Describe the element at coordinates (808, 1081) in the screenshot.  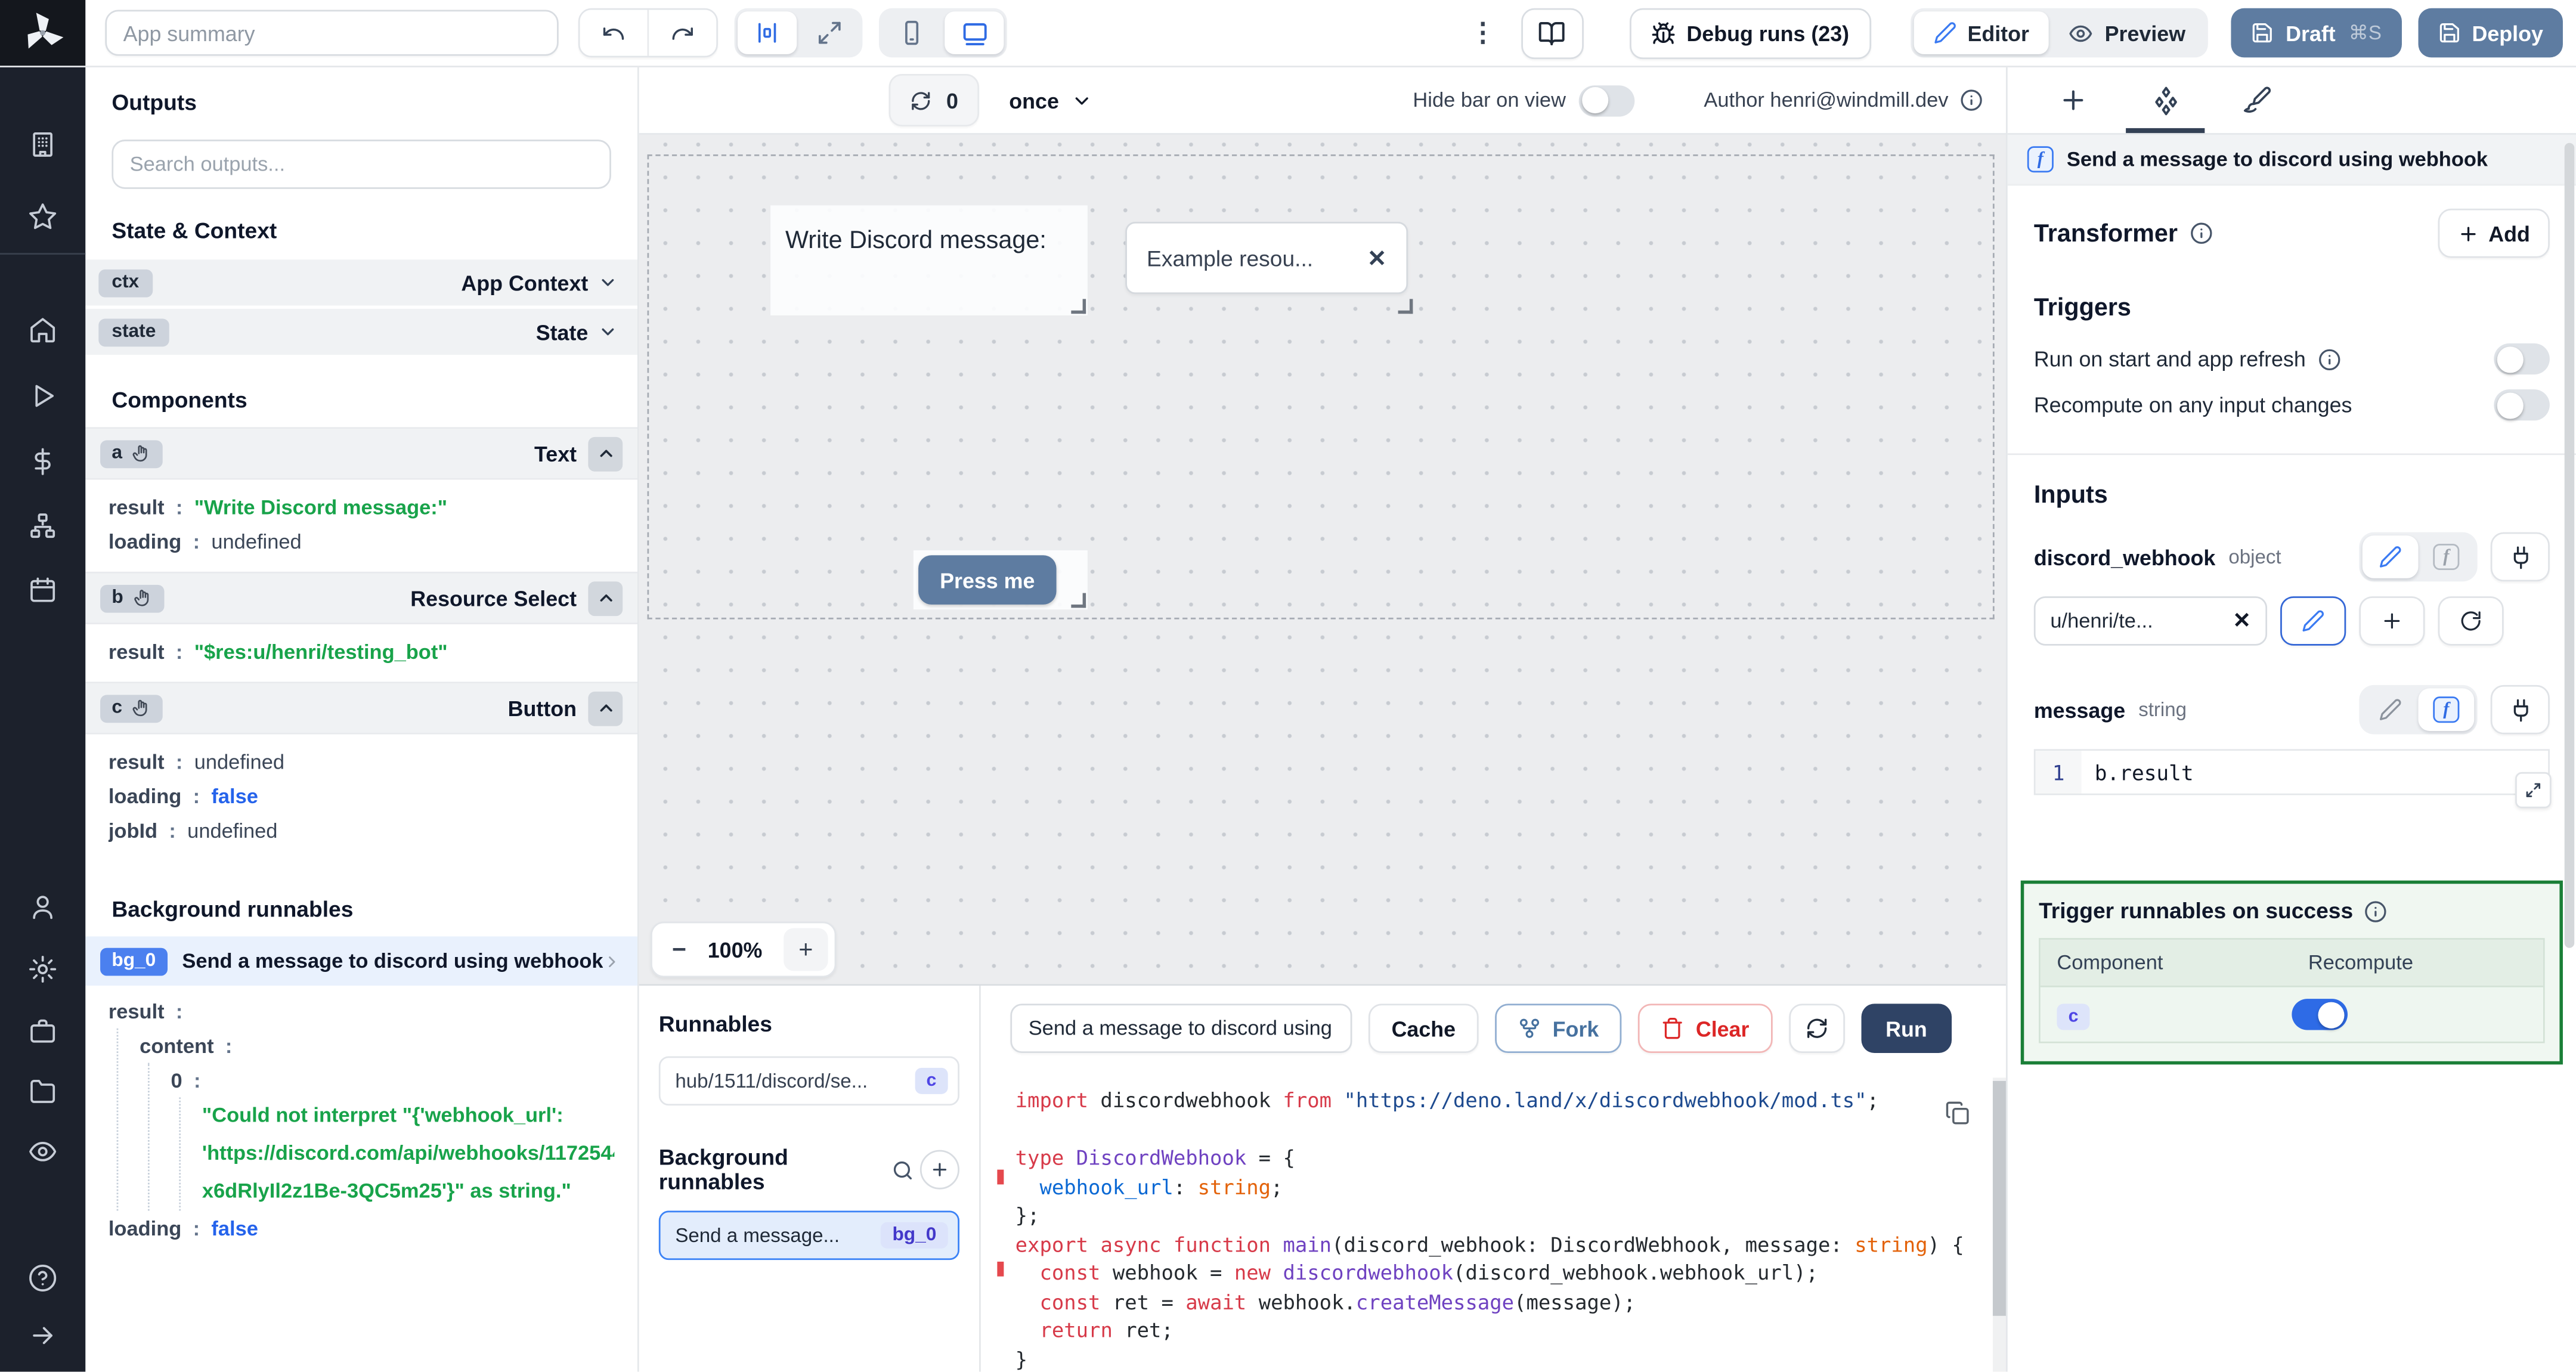
I see `runnable-item: hub/1511/discord/se... c` at that location.